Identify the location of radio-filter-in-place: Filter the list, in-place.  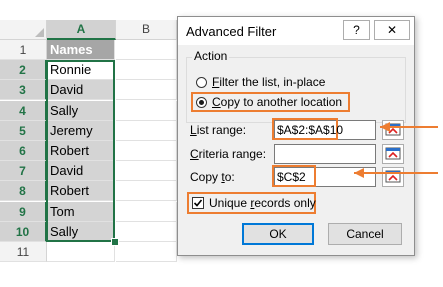
(260, 82).